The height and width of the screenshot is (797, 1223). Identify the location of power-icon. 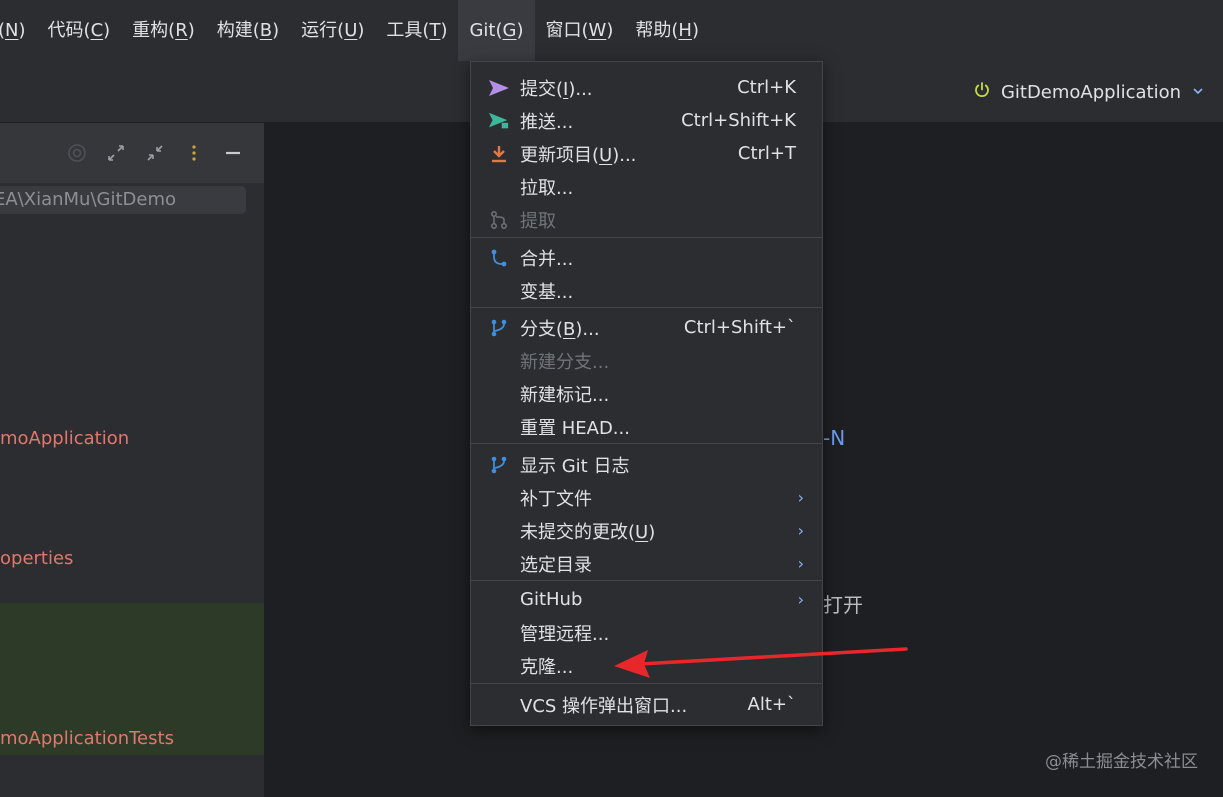
(982, 92).